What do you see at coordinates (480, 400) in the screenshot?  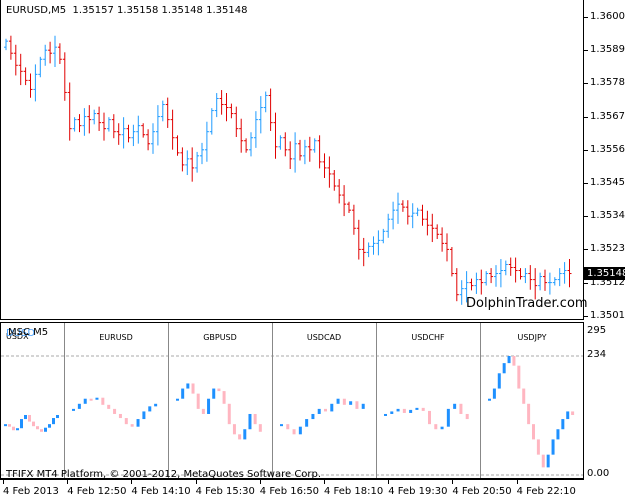 I see `panel-divider` at bounding box center [480, 400].